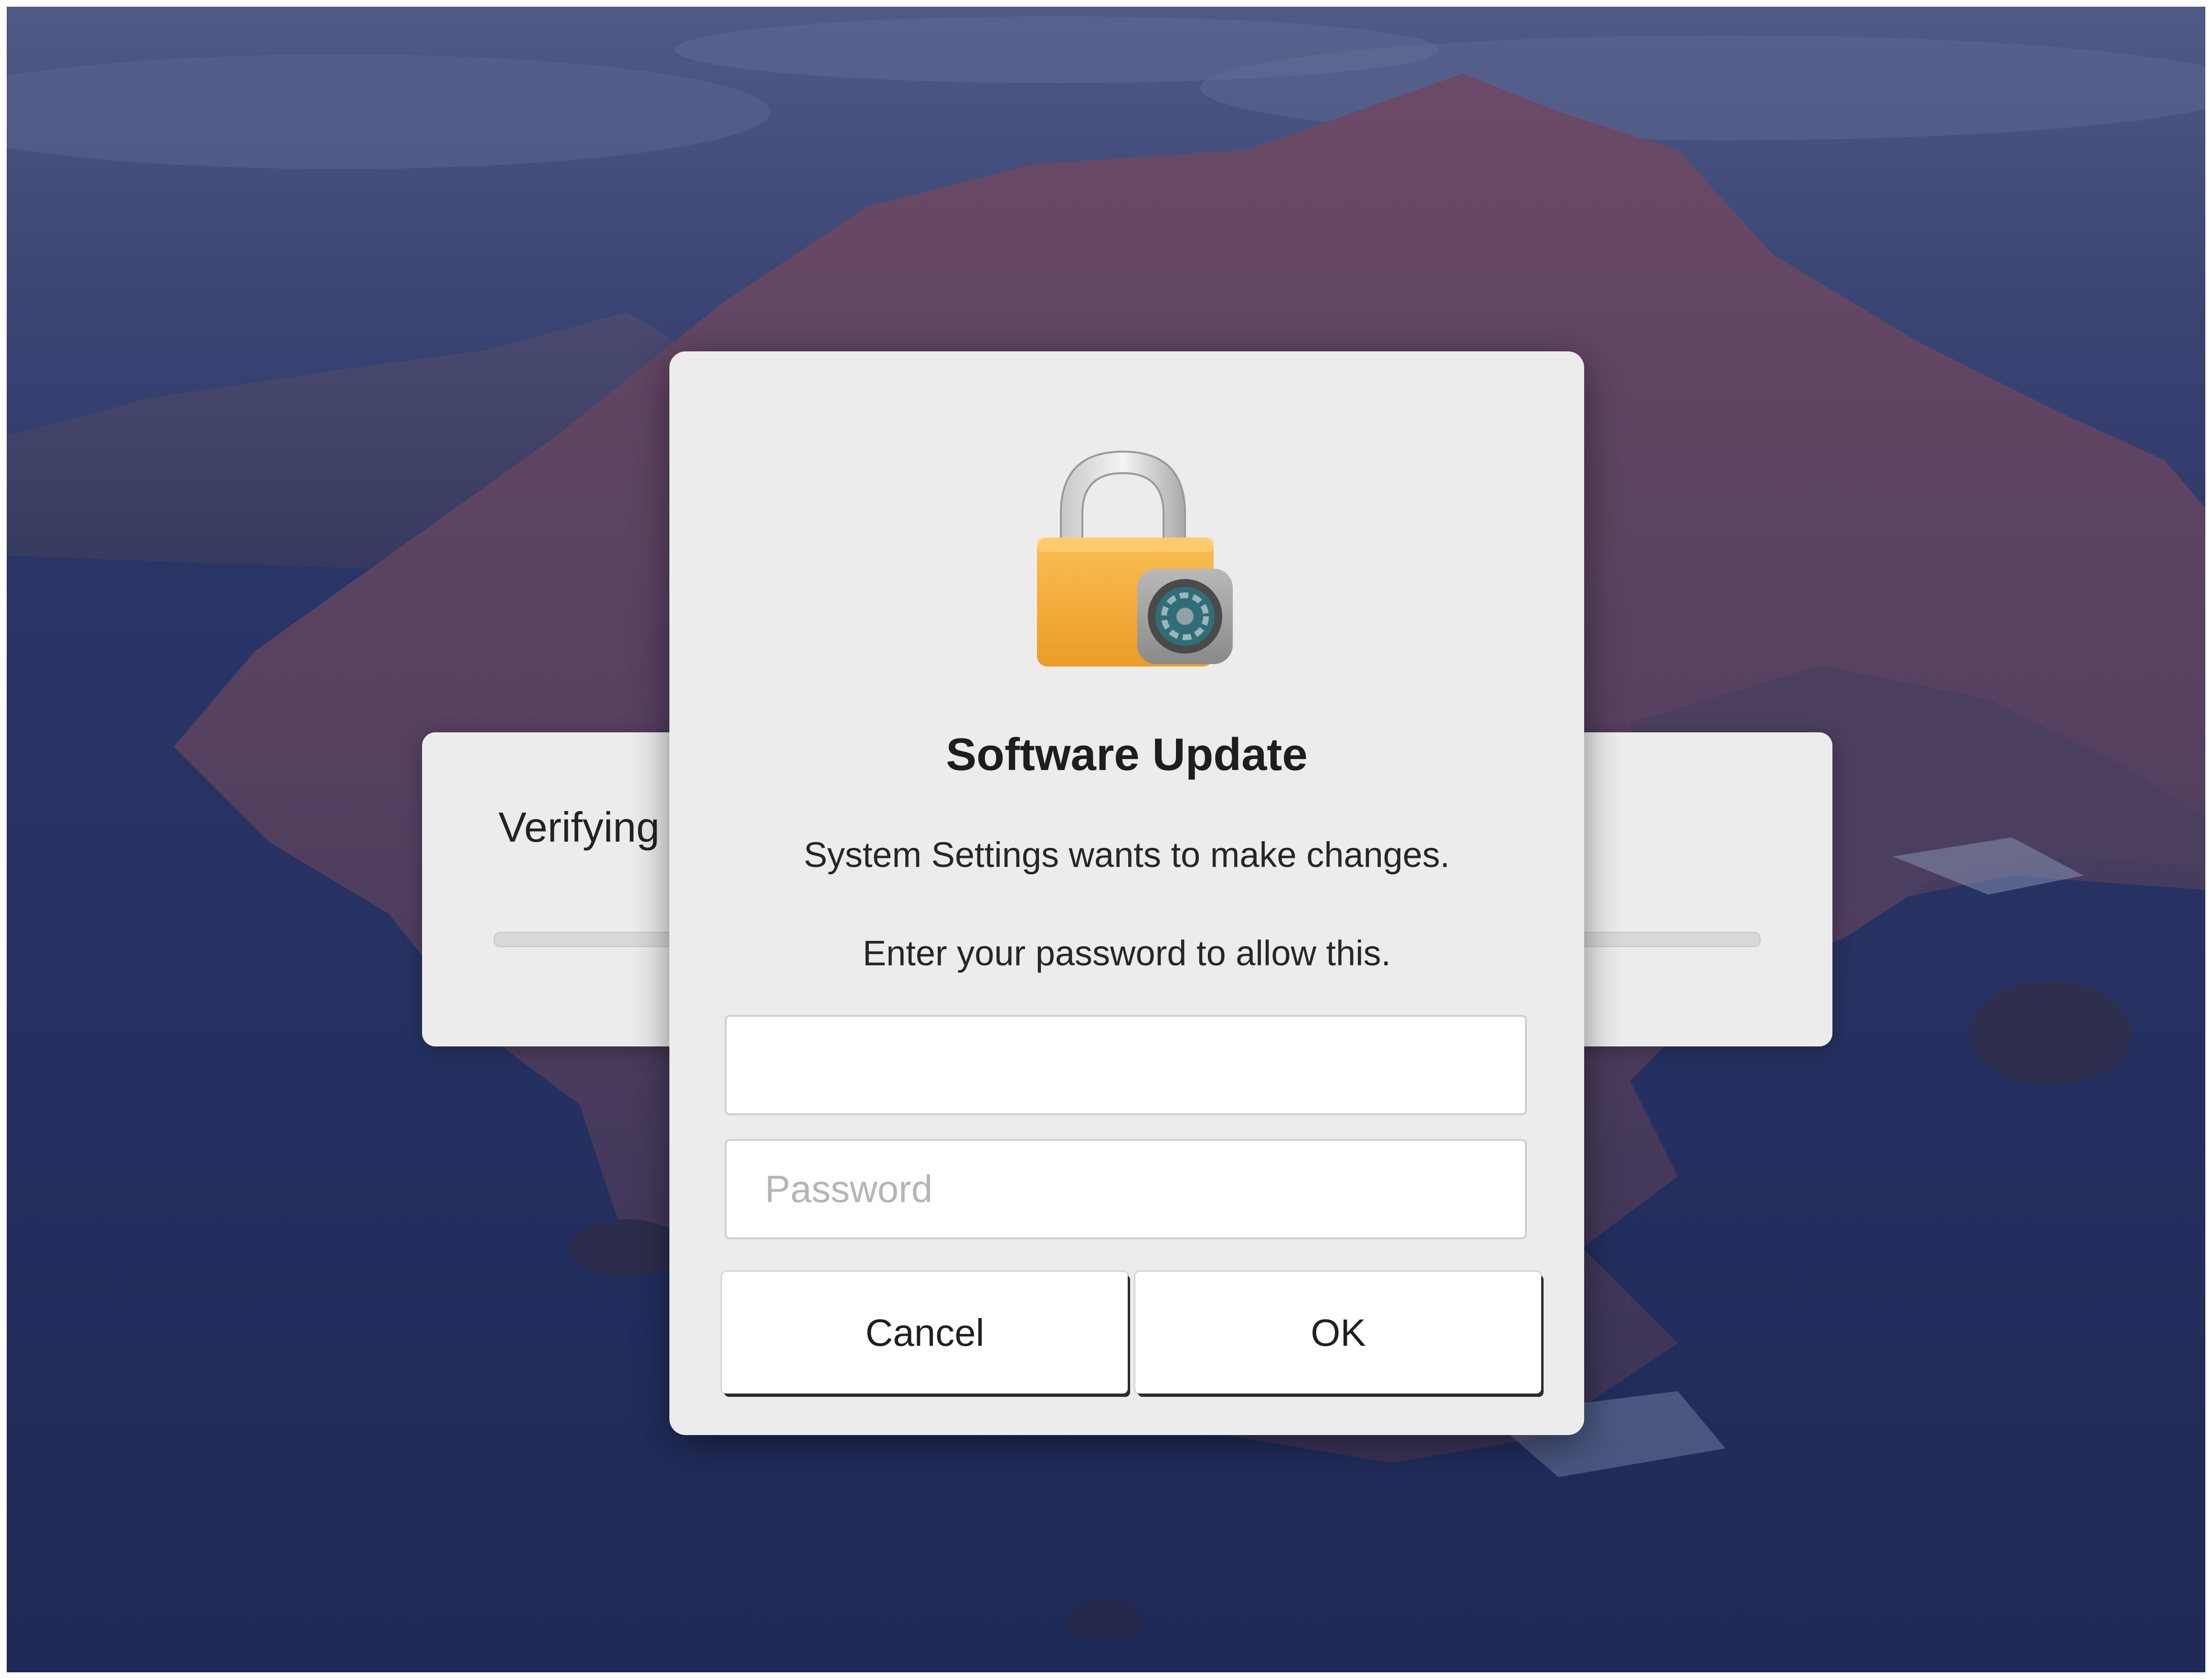 The width and height of the screenshot is (2212, 1679). What do you see at coordinates (1338, 1333) in the screenshot?
I see `ok-button: OK` at bounding box center [1338, 1333].